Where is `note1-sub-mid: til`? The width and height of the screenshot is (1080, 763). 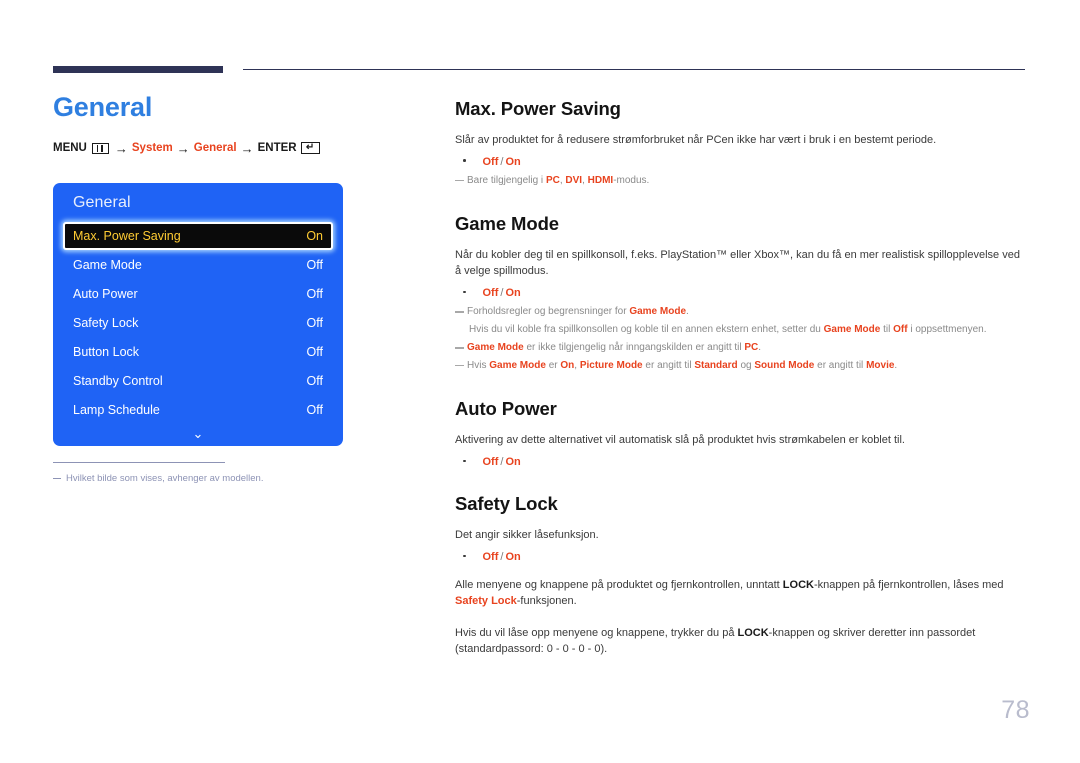
note1-sub-mid: til is located at coordinates (887, 329).